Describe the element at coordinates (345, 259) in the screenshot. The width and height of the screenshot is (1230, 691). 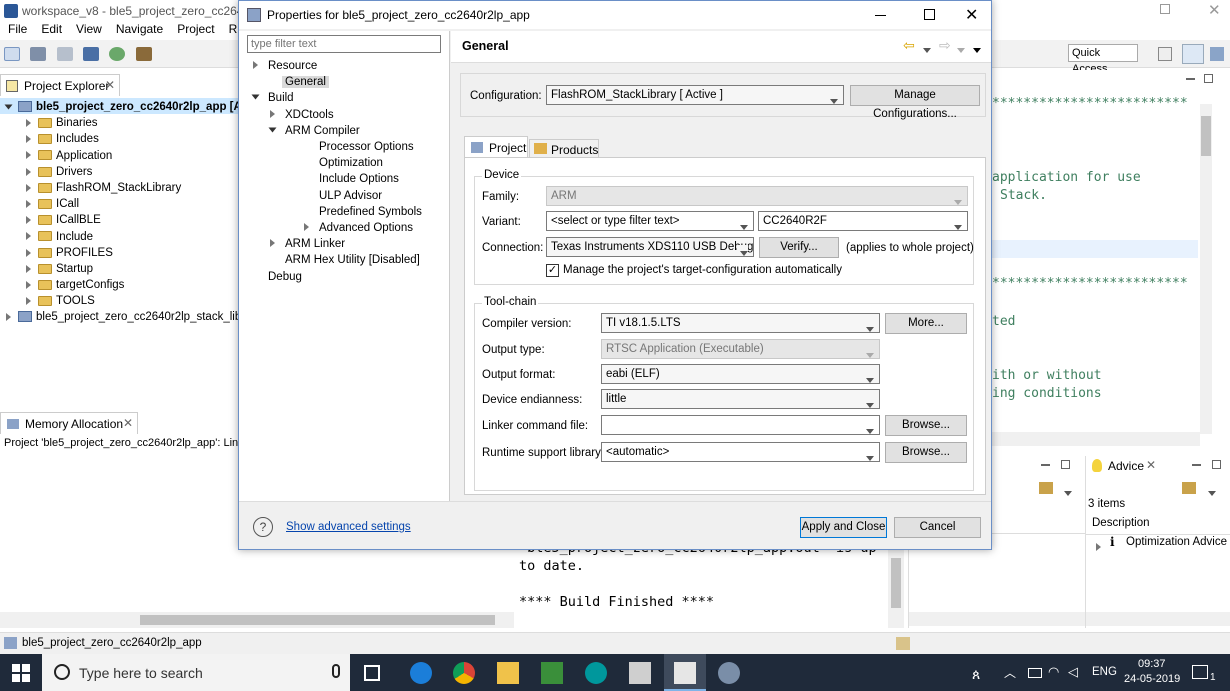
I see `nav-item: ARM Hex Utility [Disabled]` at that location.